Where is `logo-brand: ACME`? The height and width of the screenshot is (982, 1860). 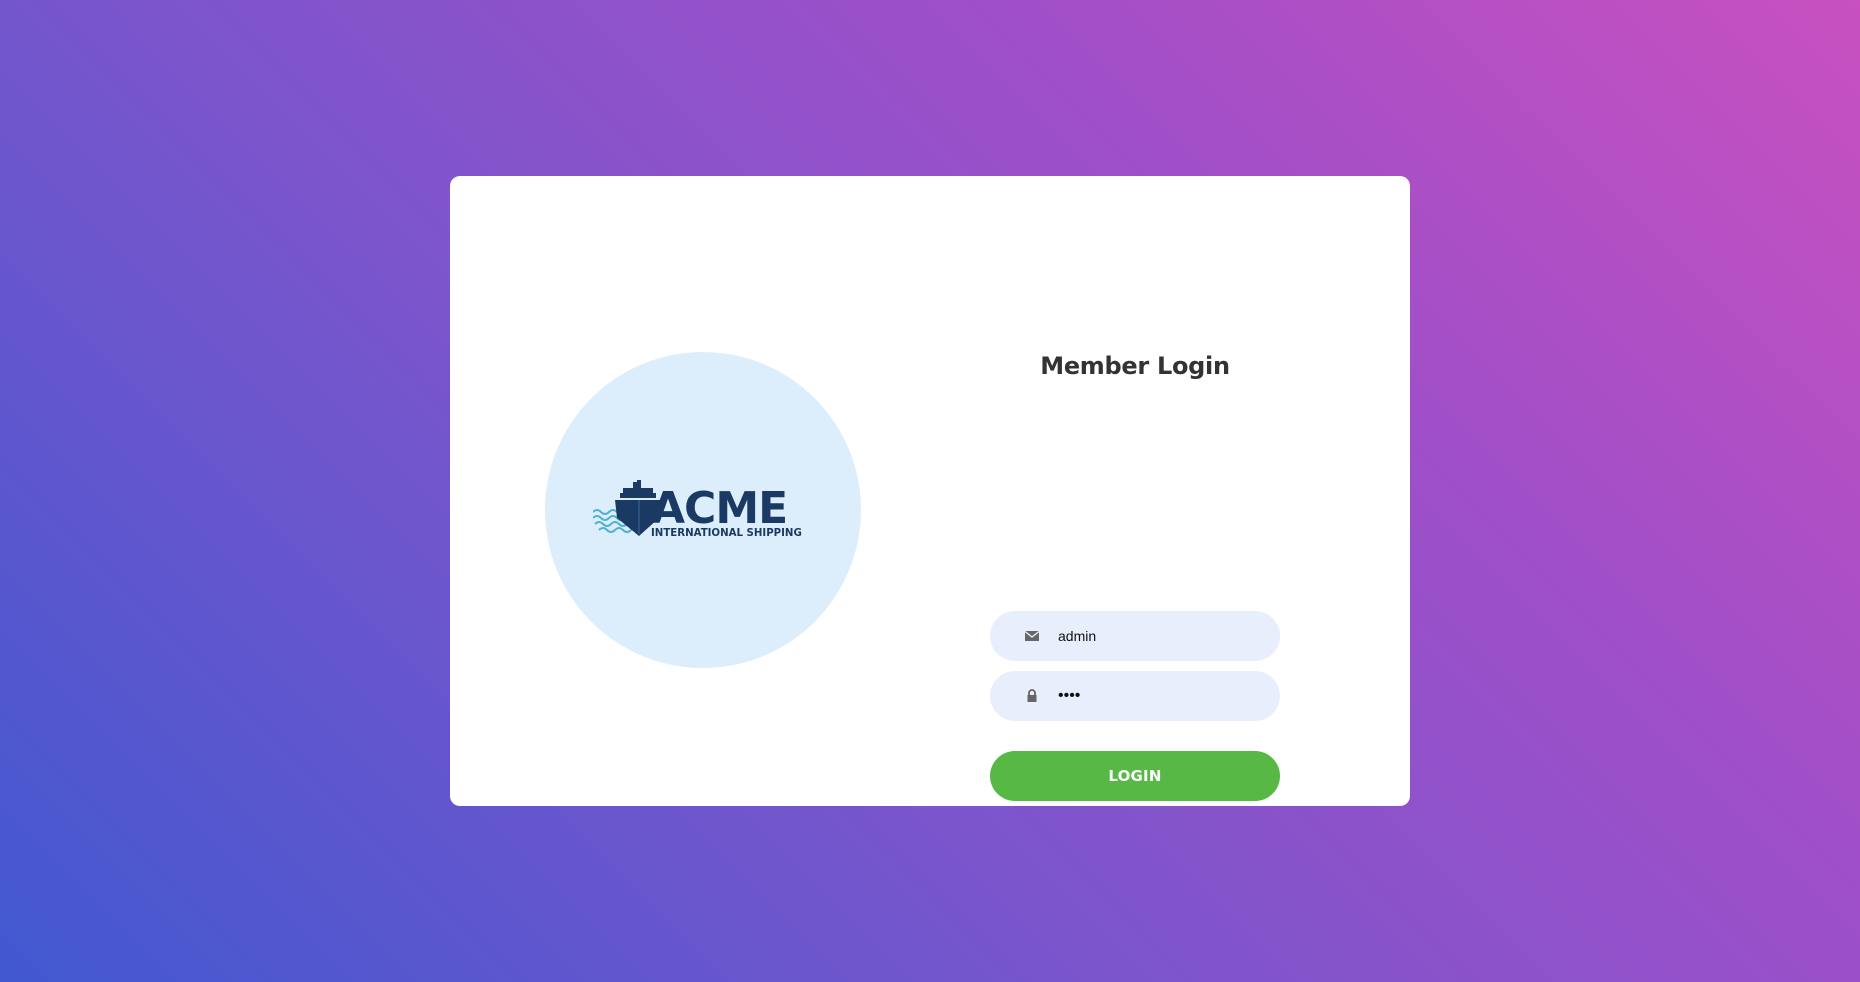
logo-brand: ACME is located at coordinates (719, 508).